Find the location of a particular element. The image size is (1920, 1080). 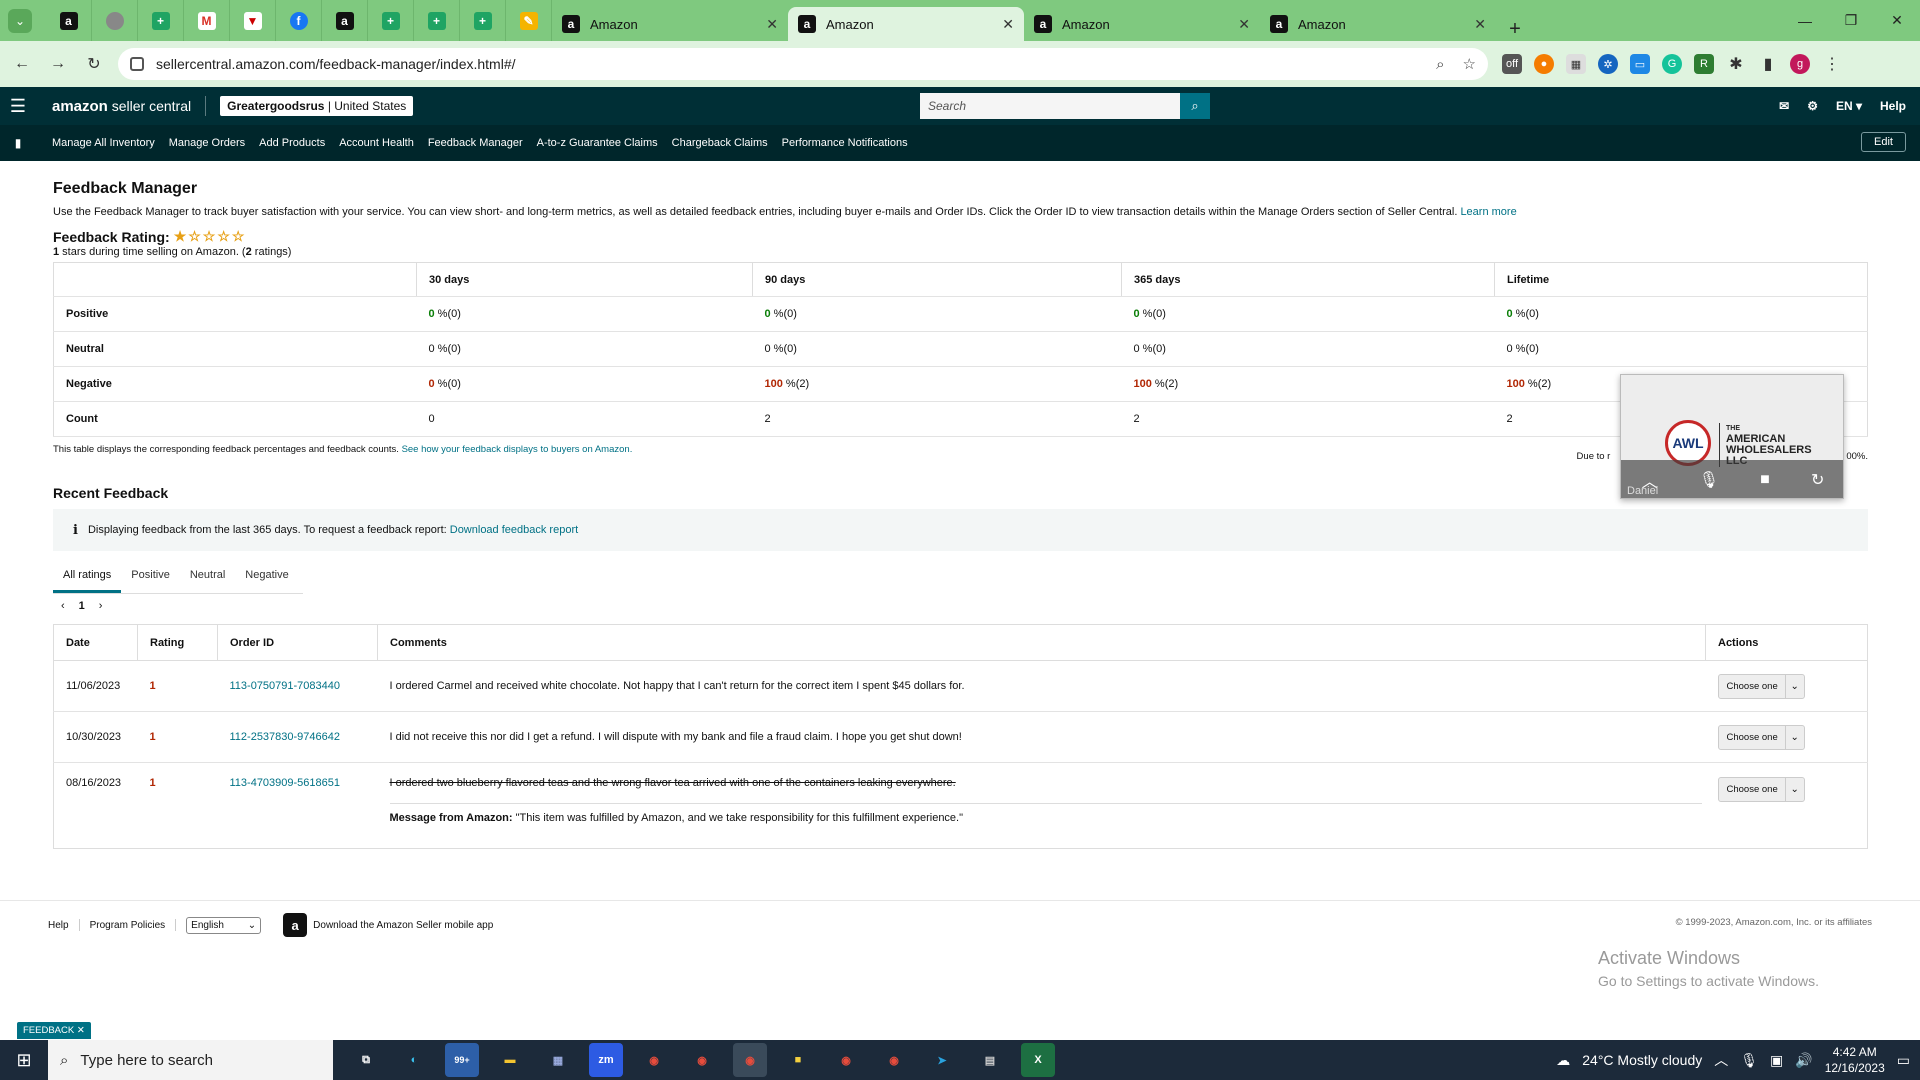

tab-negative: Negative is located at coordinates (266, 581).